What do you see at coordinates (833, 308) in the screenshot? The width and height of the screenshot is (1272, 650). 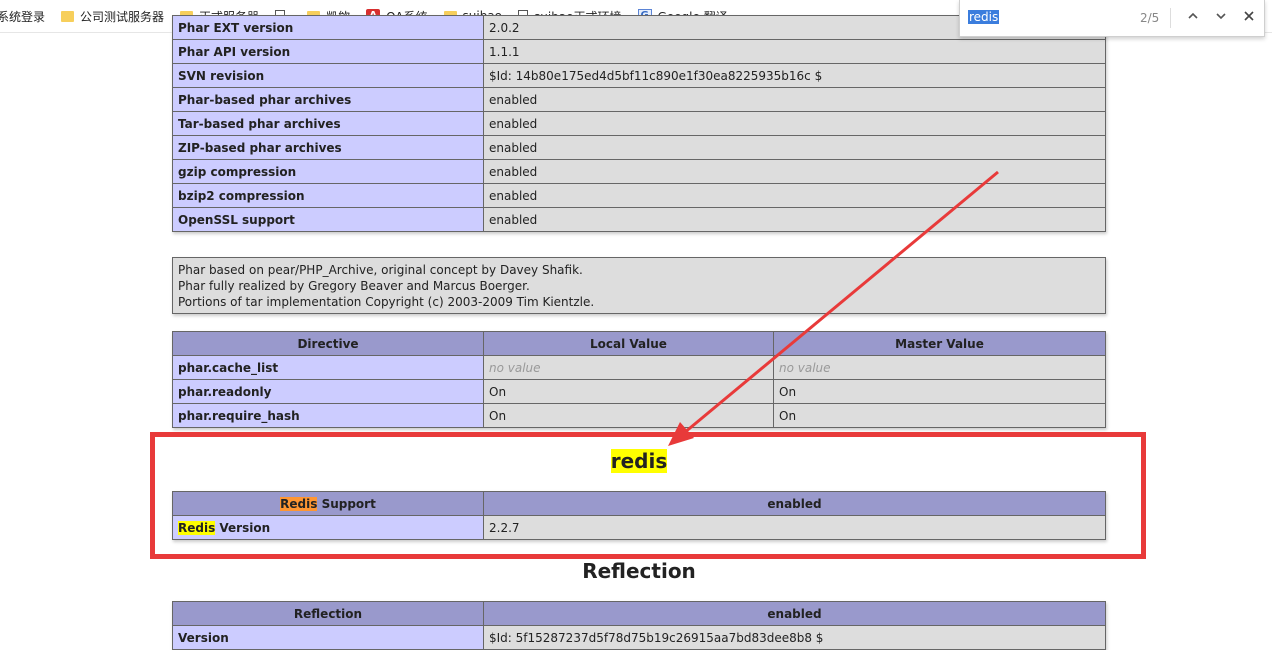 I see `annotation-arrow-icon` at bounding box center [833, 308].